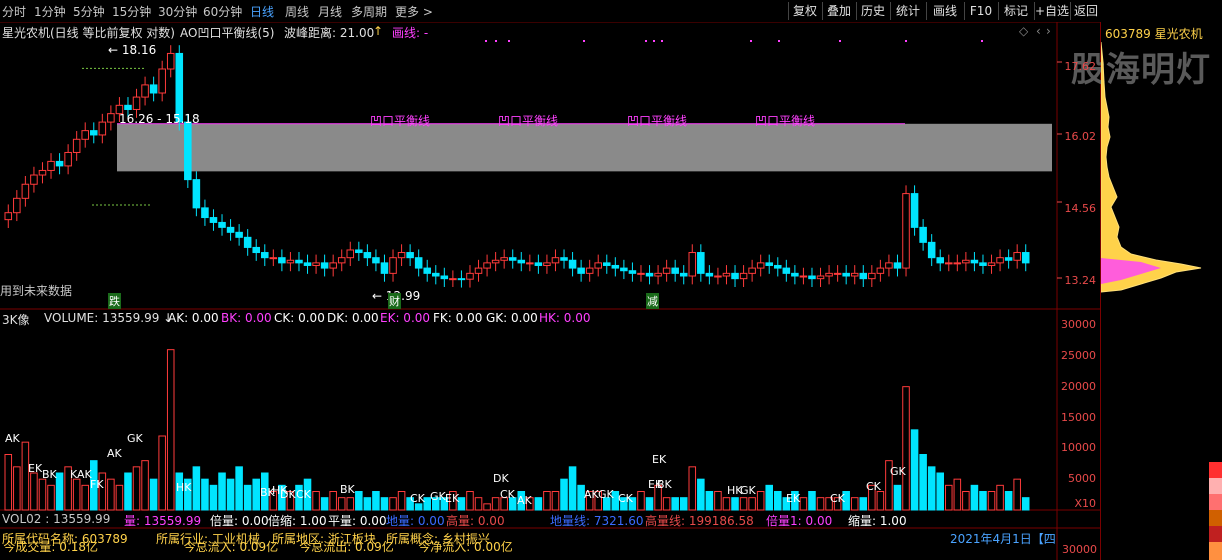 The height and width of the screenshot is (560, 1222). Describe the element at coordinates (131, 11) in the screenshot. I see `timeframe-3: 15分钟` at that location.